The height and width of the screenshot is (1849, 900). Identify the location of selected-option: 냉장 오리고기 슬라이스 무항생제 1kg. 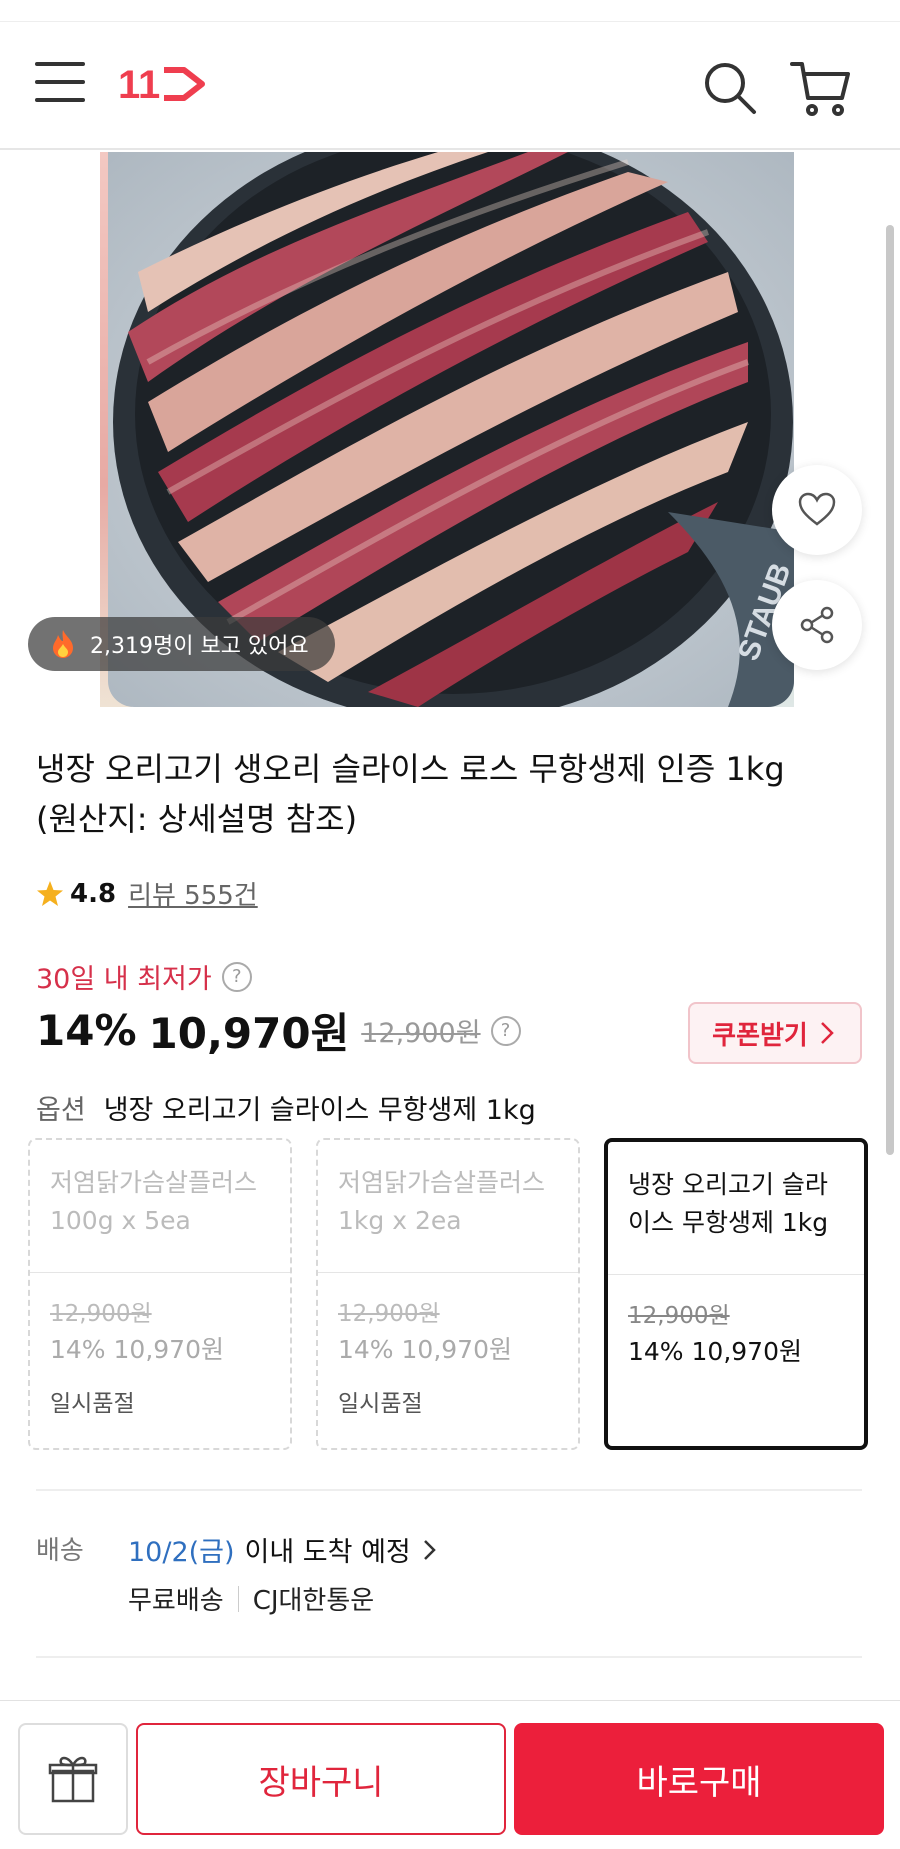
(319, 1110).